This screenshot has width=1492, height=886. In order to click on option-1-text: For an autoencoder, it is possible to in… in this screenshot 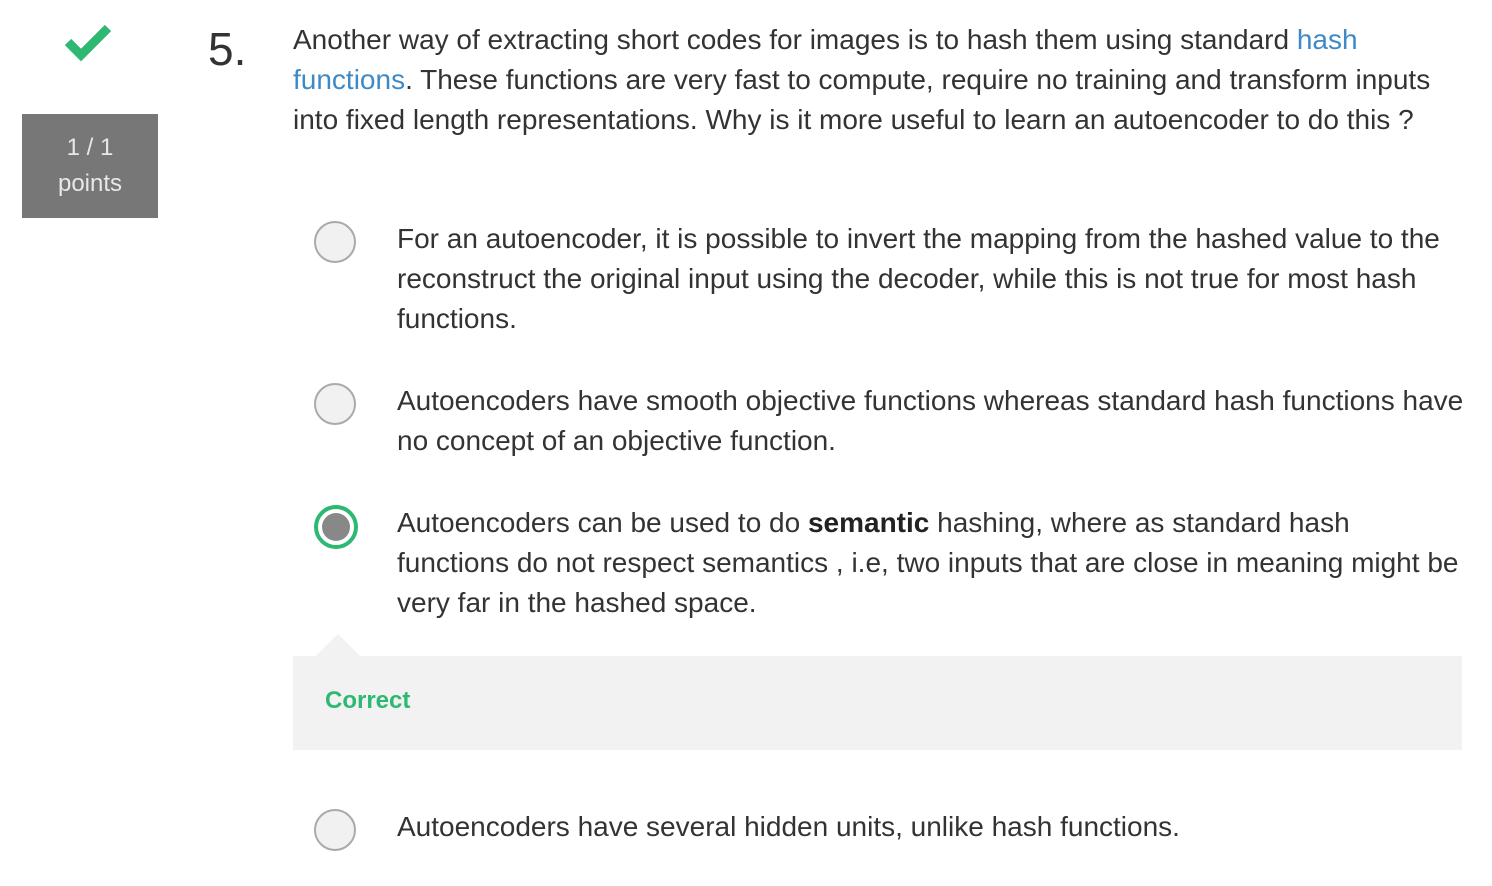, I will do `click(918, 278)`.